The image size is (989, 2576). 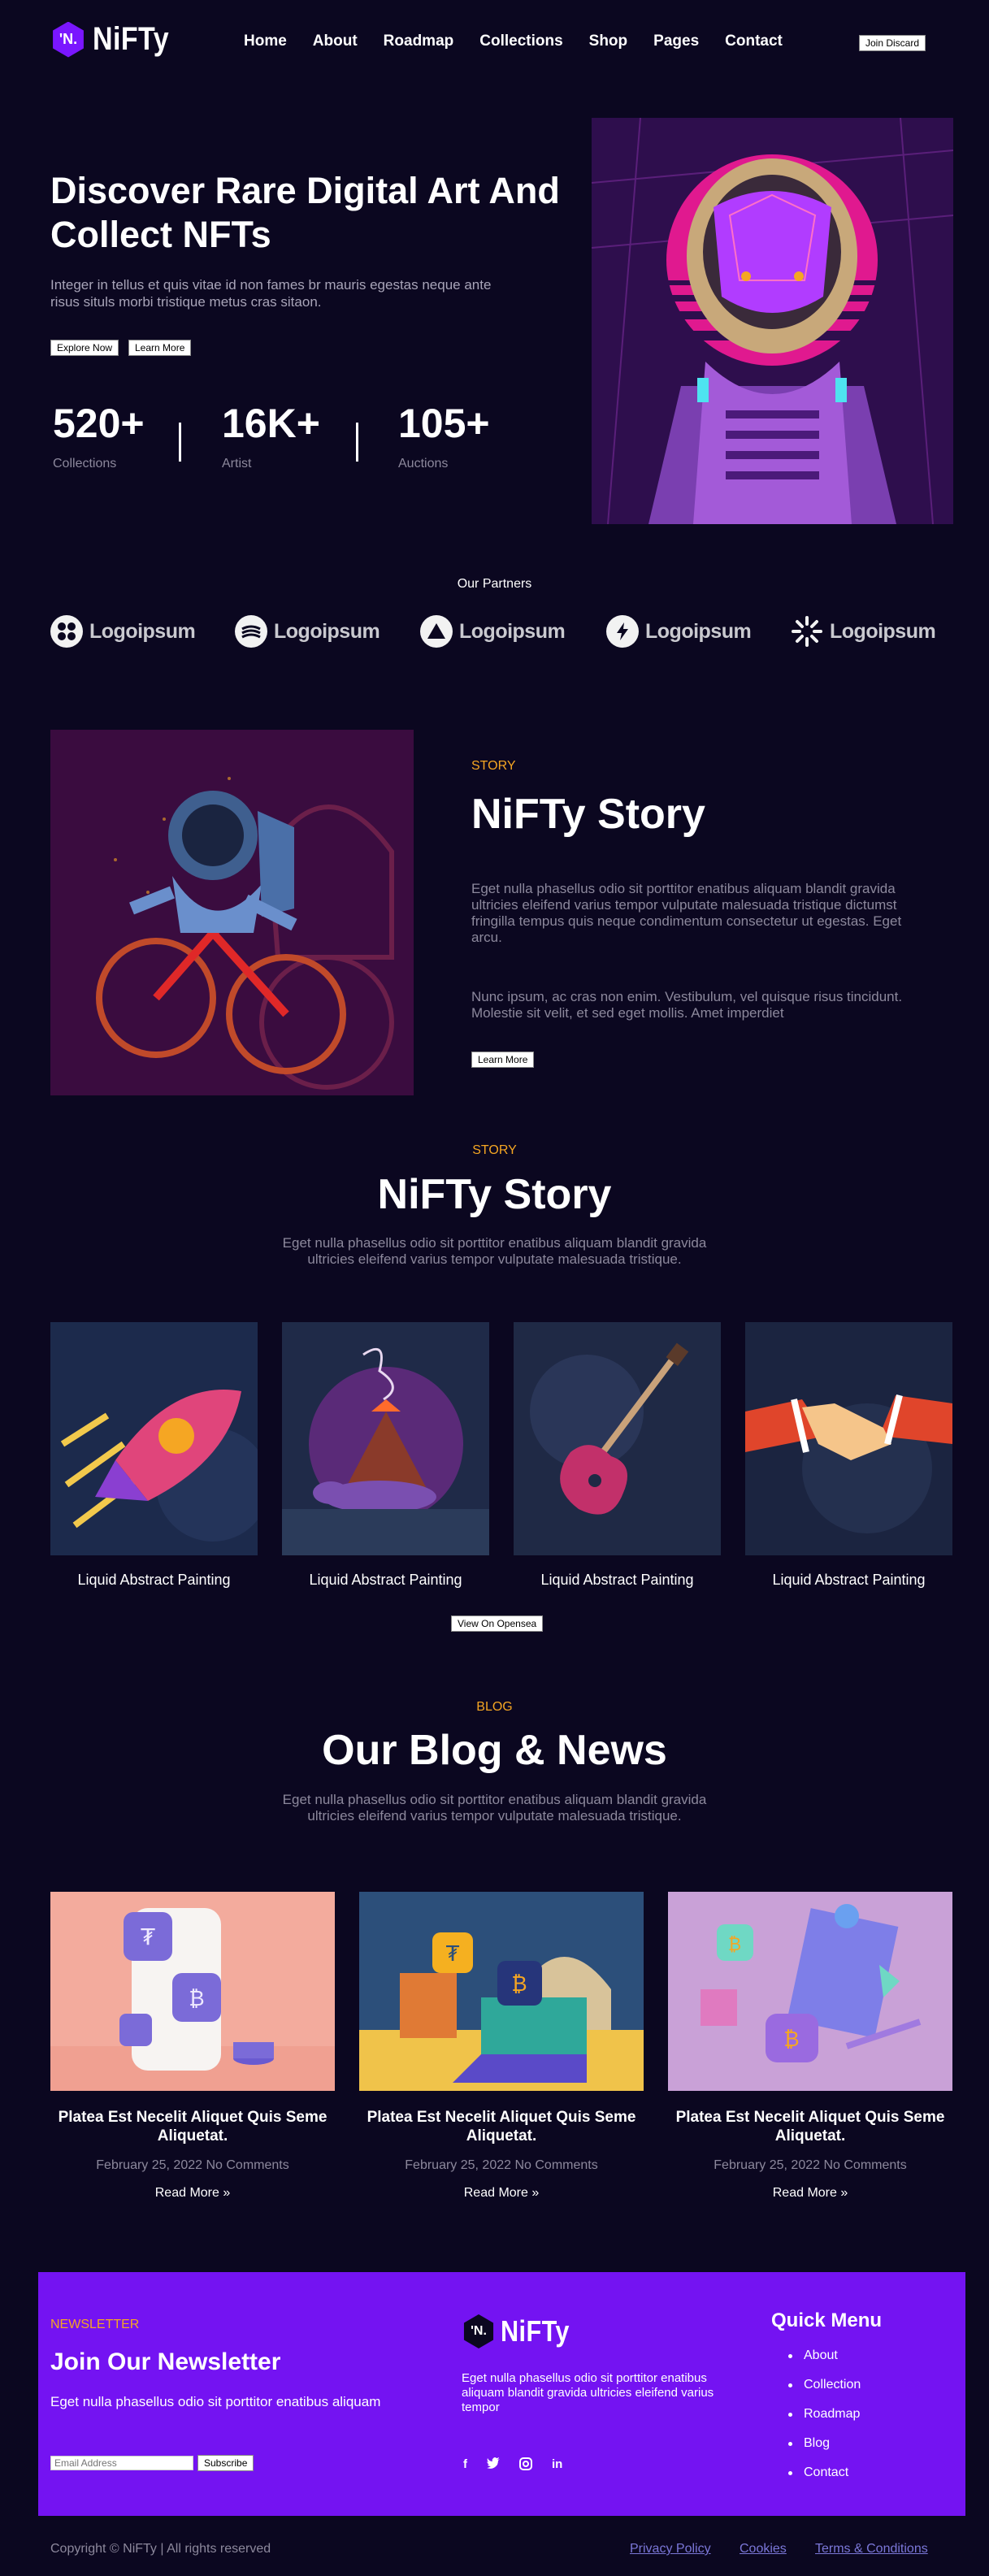 What do you see at coordinates (824, 2414) in the screenshot?
I see `quick-menu-roadmap: Roadmap` at bounding box center [824, 2414].